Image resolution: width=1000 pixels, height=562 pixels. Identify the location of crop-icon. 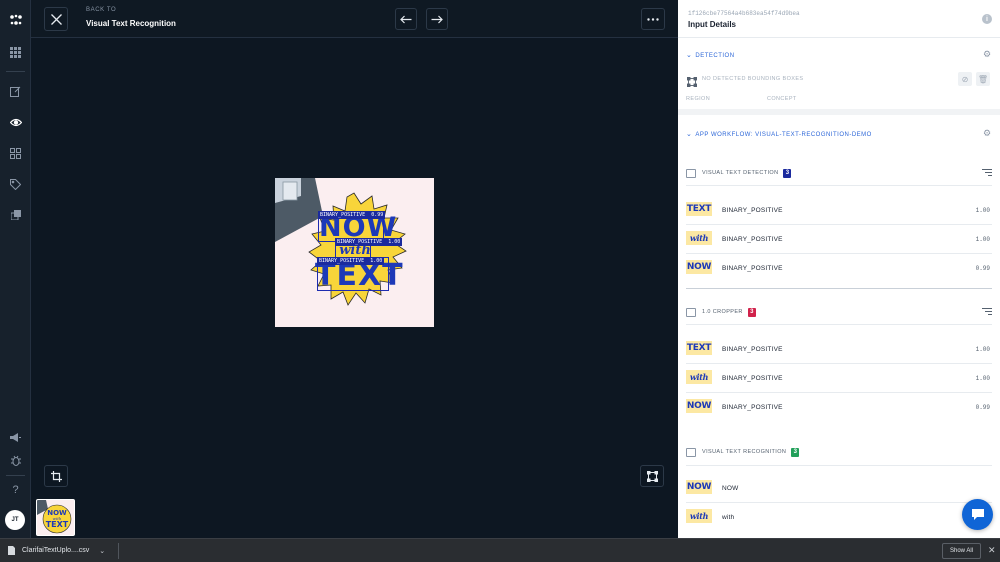
(56, 476).